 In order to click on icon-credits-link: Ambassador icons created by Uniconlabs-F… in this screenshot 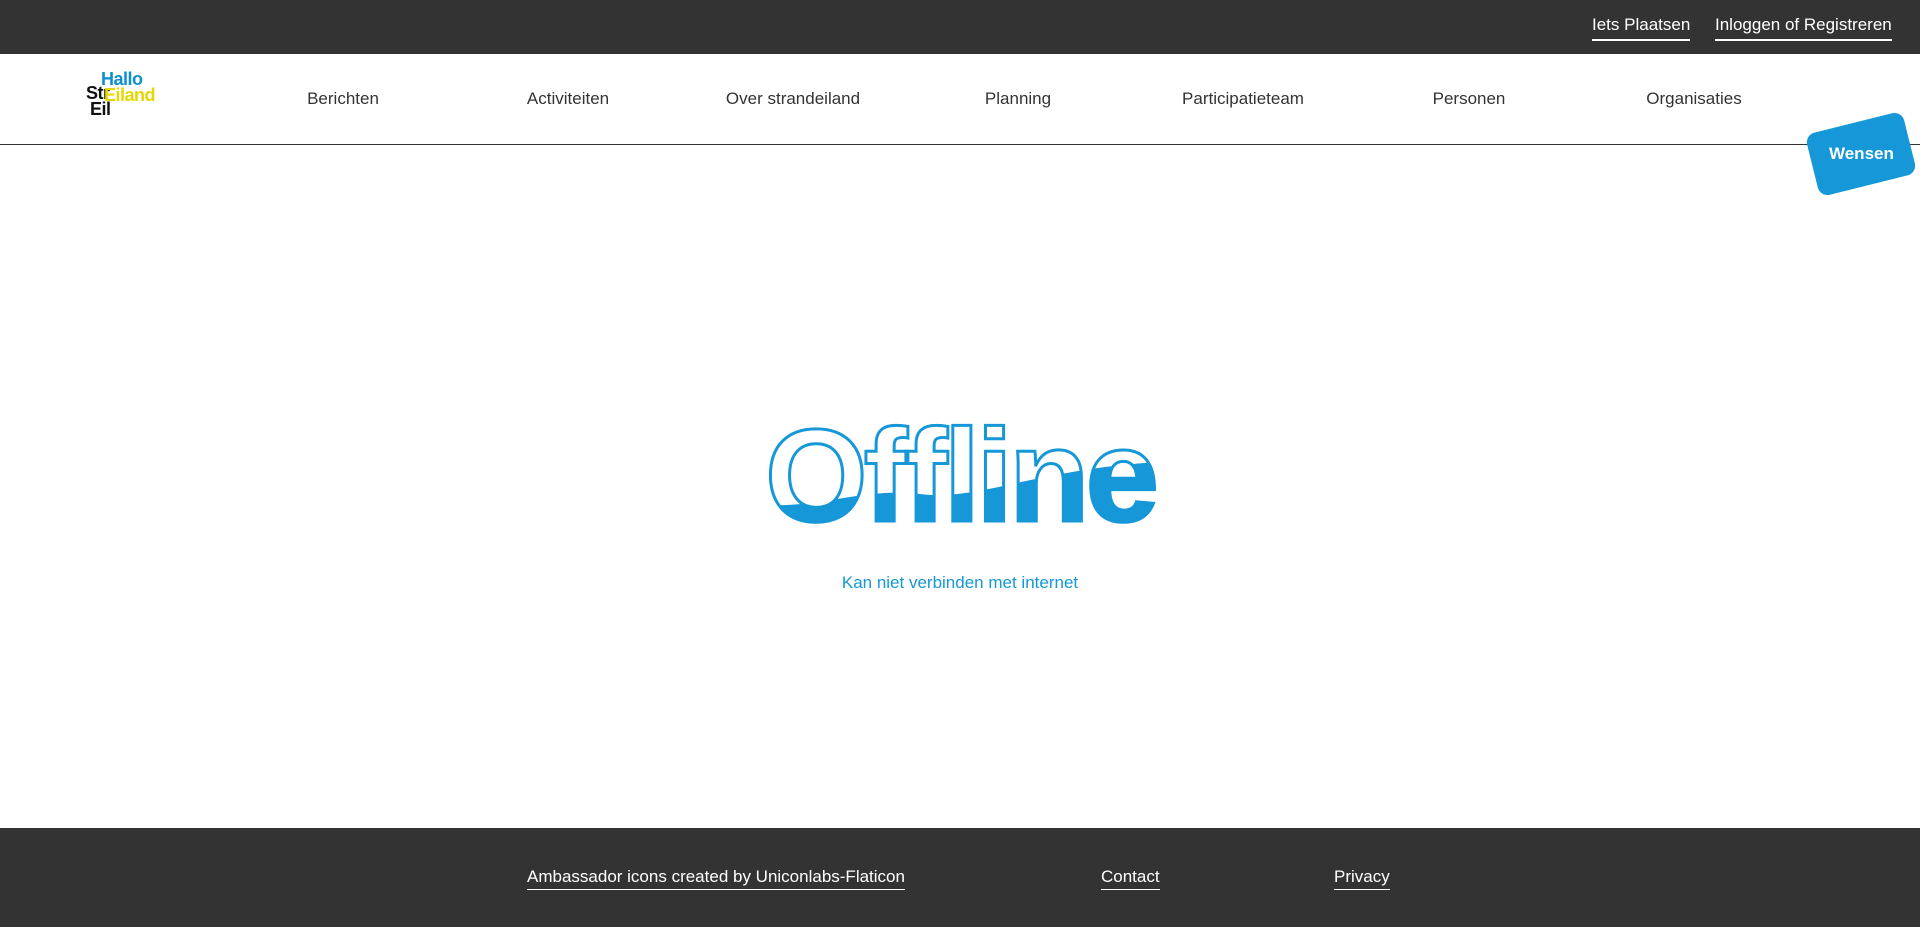, I will do `click(716, 878)`.